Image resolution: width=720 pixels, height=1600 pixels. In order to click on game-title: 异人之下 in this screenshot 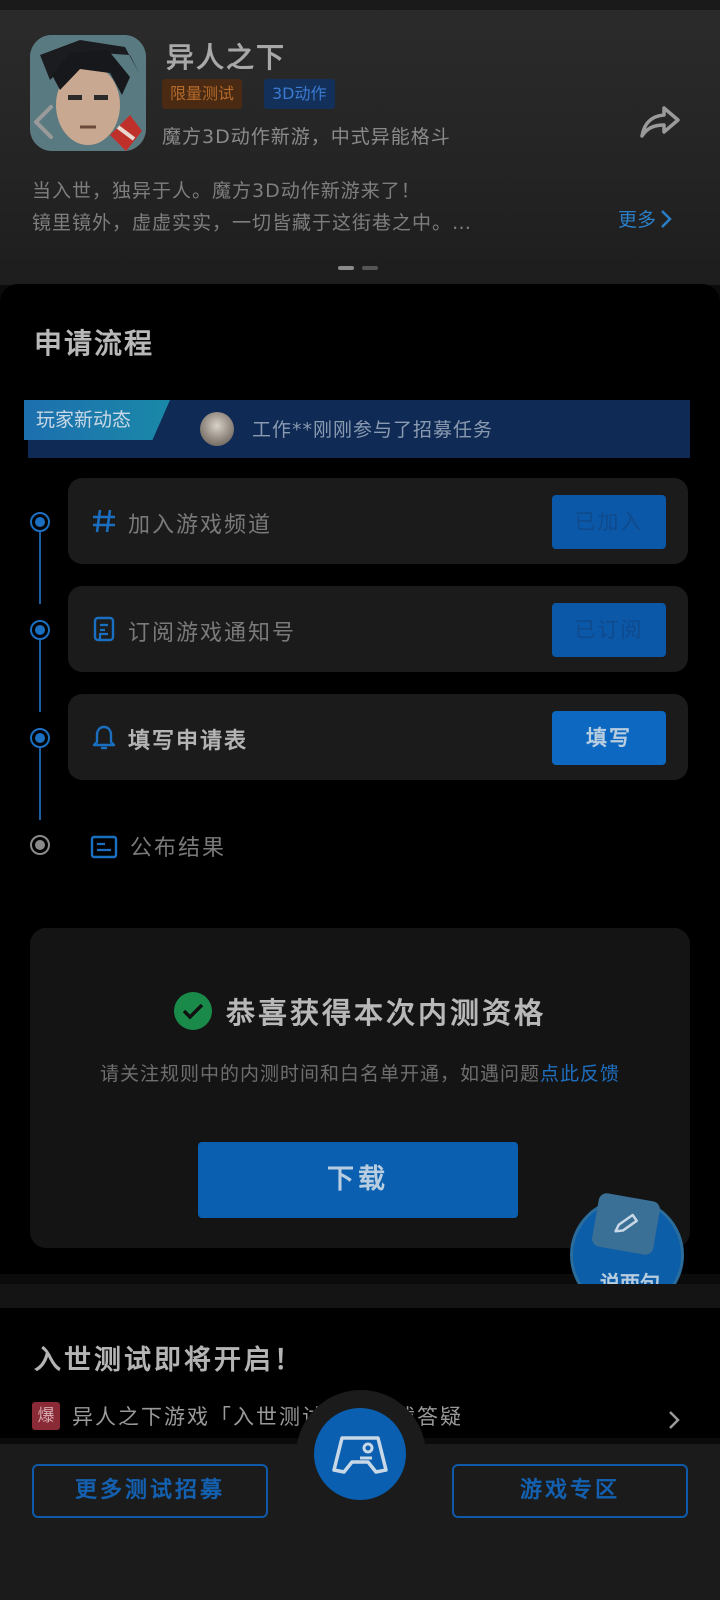, I will do `click(226, 57)`.